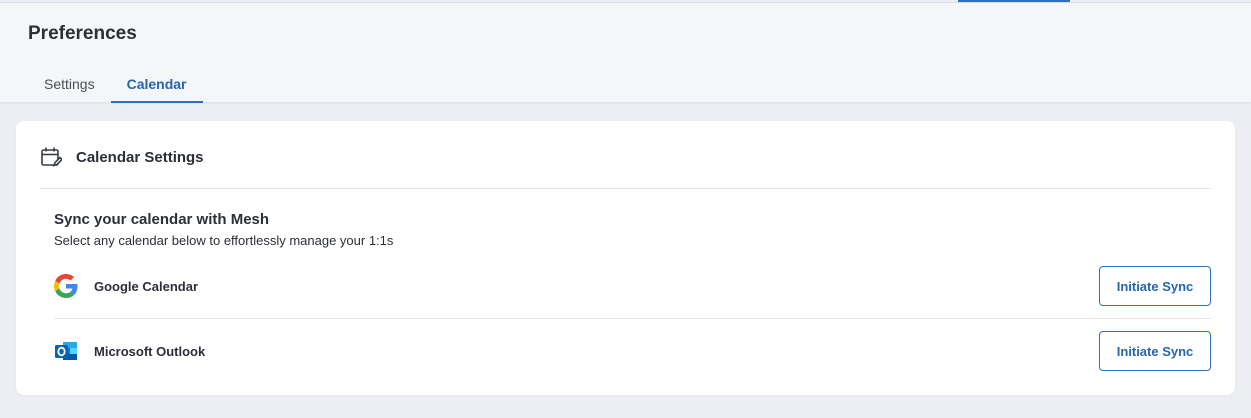 This screenshot has height=418, width=1251. I want to click on initiate-sync-google-button: Initiate Sync, so click(1155, 286).